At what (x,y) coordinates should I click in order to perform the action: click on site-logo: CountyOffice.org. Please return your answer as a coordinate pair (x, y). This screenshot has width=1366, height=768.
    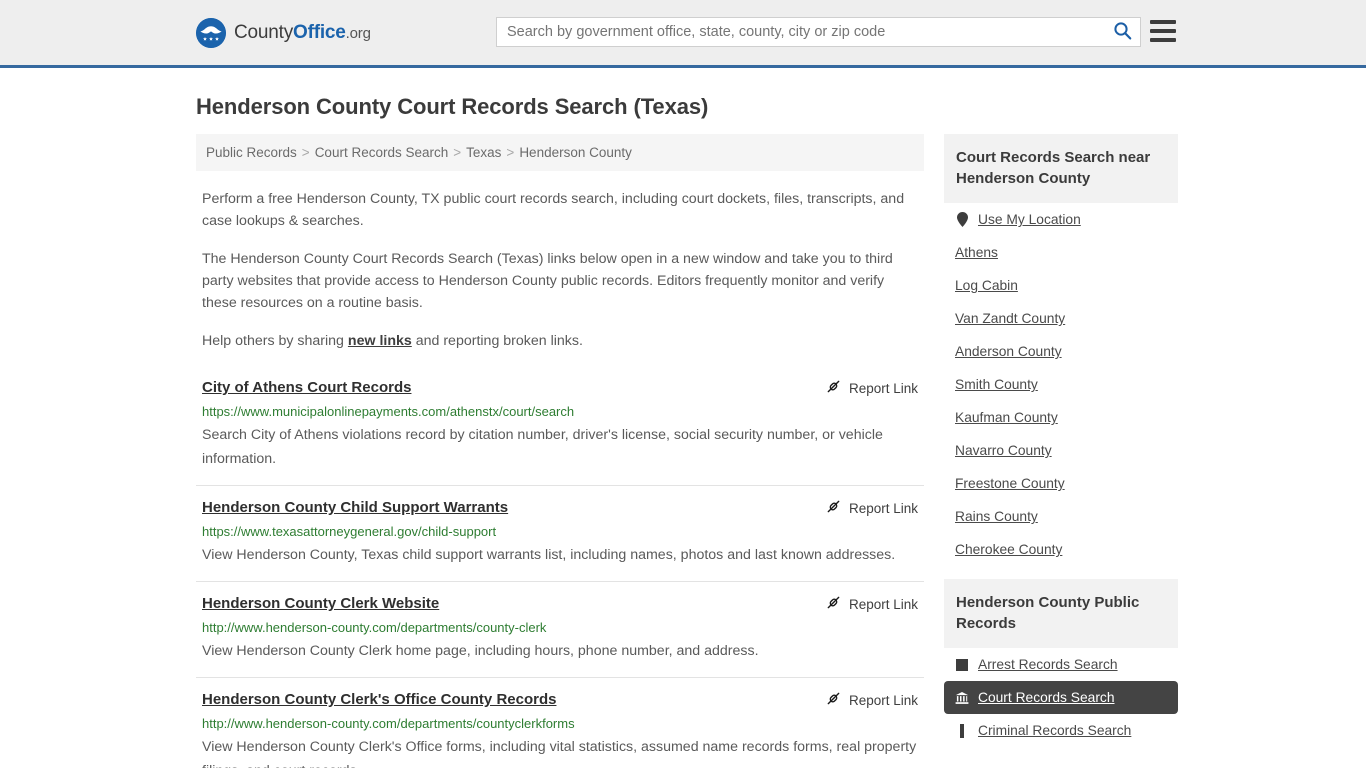
    Looking at the image, I should click on (283, 32).